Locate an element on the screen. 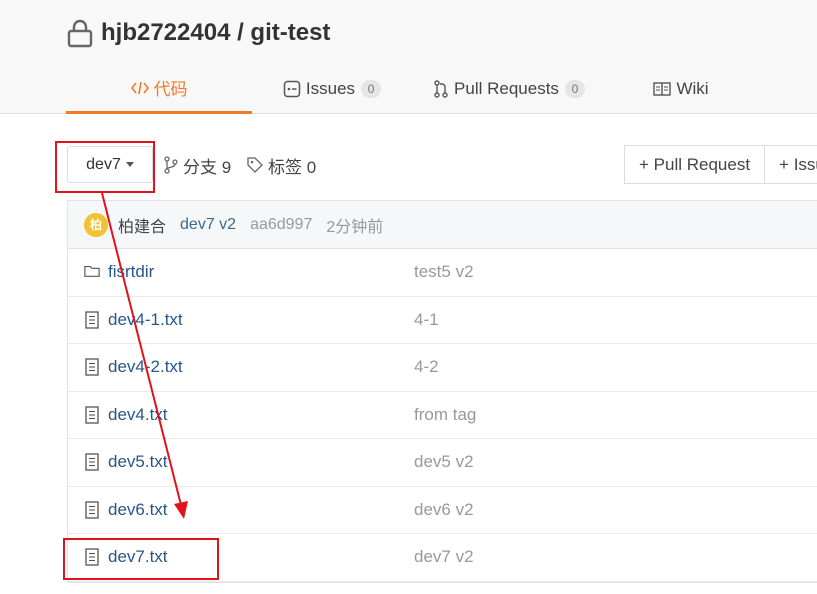 The height and width of the screenshot is (594, 817). file-row: dev6.txt dev6 v2 is located at coordinates (442, 510).